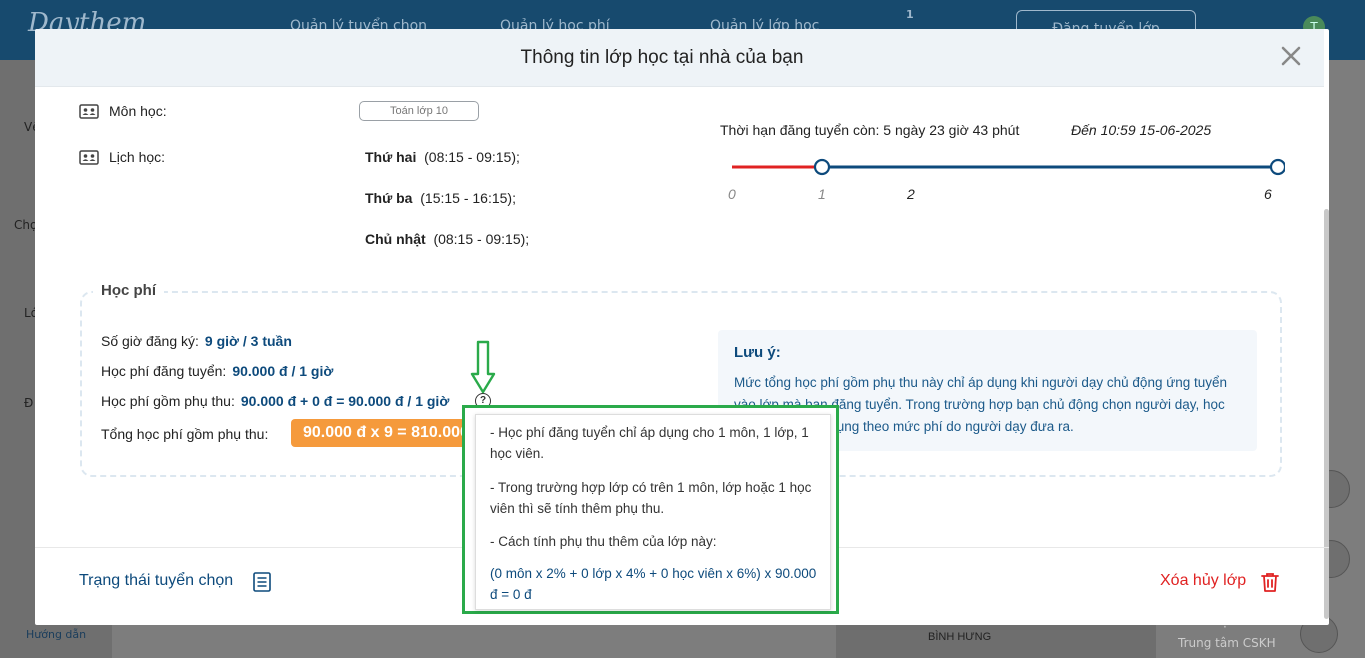  What do you see at coordinates (822, 194) in the screenshot?
I see `timeline-label: 1` at bounding box center [822, 194].